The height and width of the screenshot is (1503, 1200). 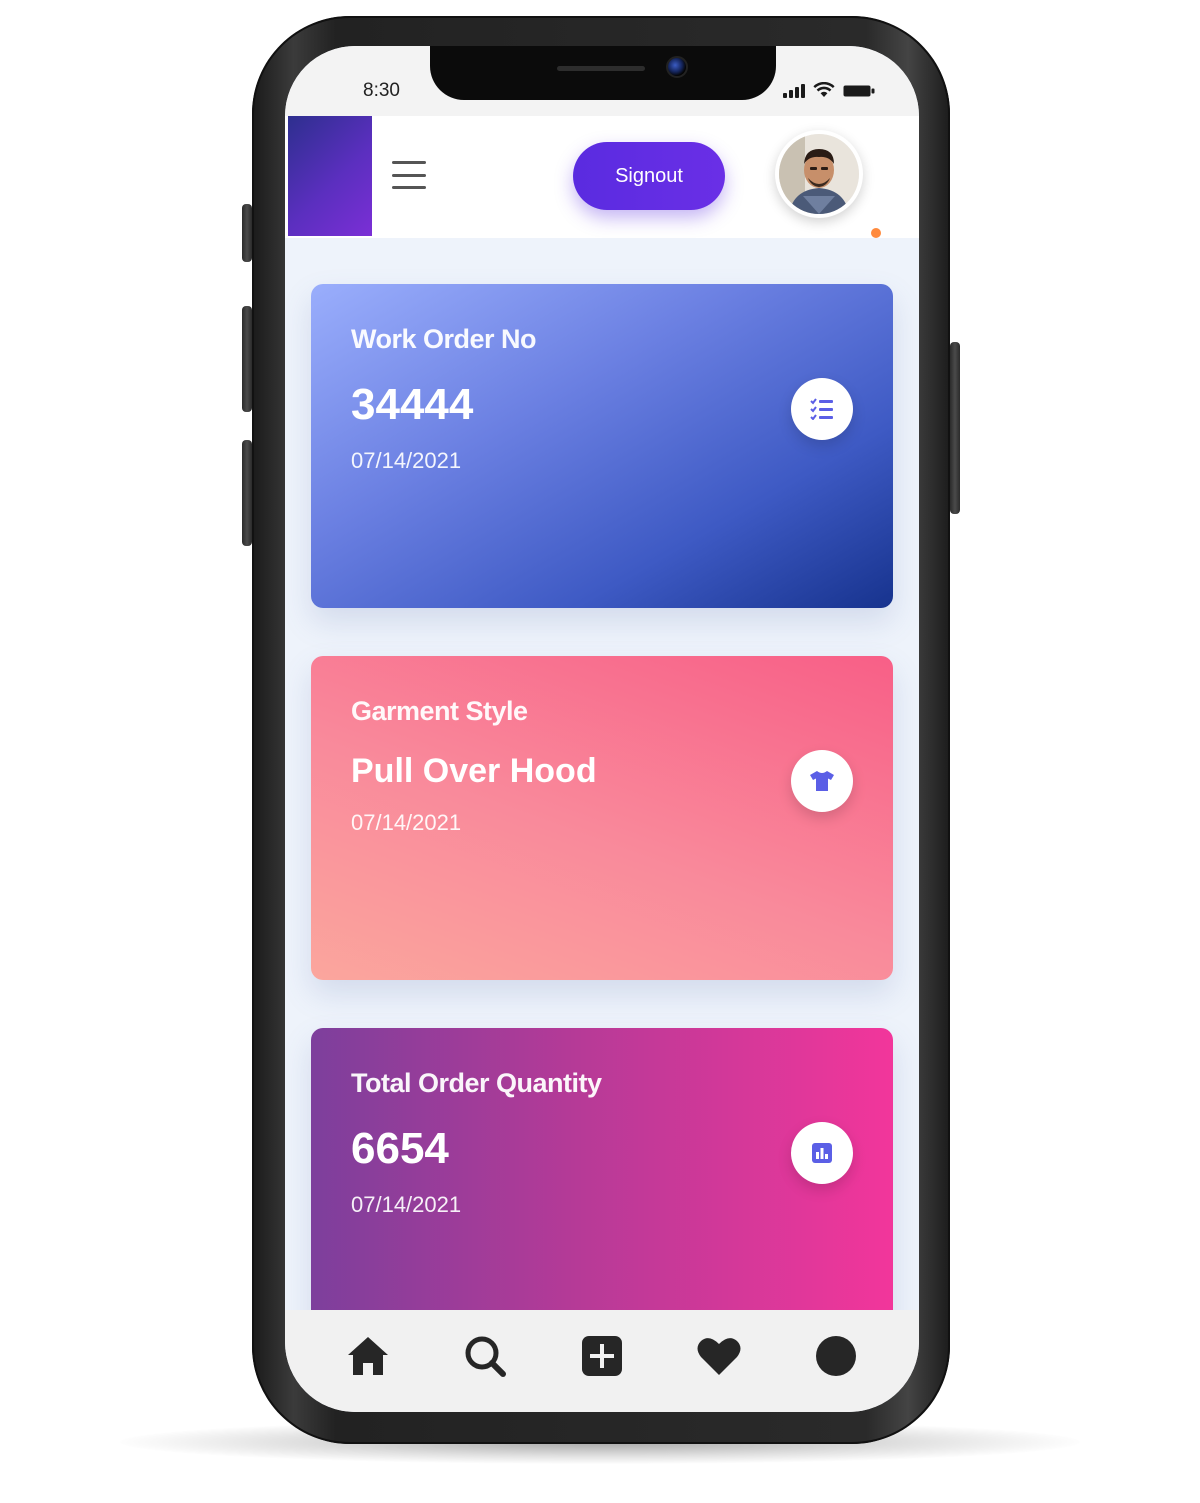 What do you see at coordinates (602, 446) in the screenshot?
I see `work-order-card: Work Order No 34444 07/14/2021` at bounding box center [602, 446].